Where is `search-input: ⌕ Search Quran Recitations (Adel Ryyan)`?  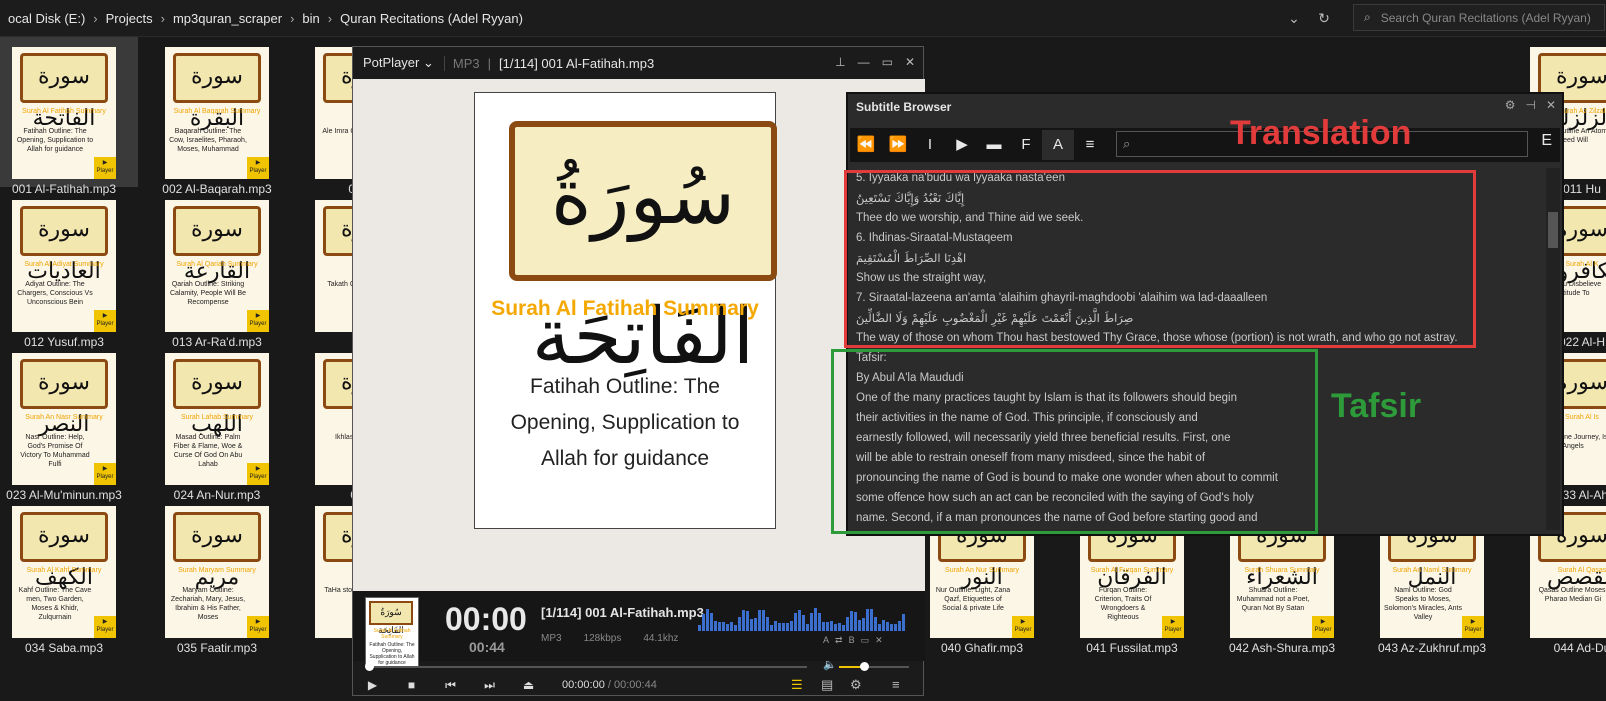
search-input: ⌕ Search Quran Recitations (Adel Ryyan) is located at coordinates (1479, 17).